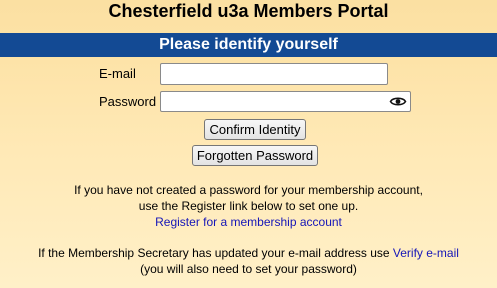 The image size is (497, 288). Describe the element at coordinates (128, 101) in the screenshot. I see `password-label: Password` at that location.